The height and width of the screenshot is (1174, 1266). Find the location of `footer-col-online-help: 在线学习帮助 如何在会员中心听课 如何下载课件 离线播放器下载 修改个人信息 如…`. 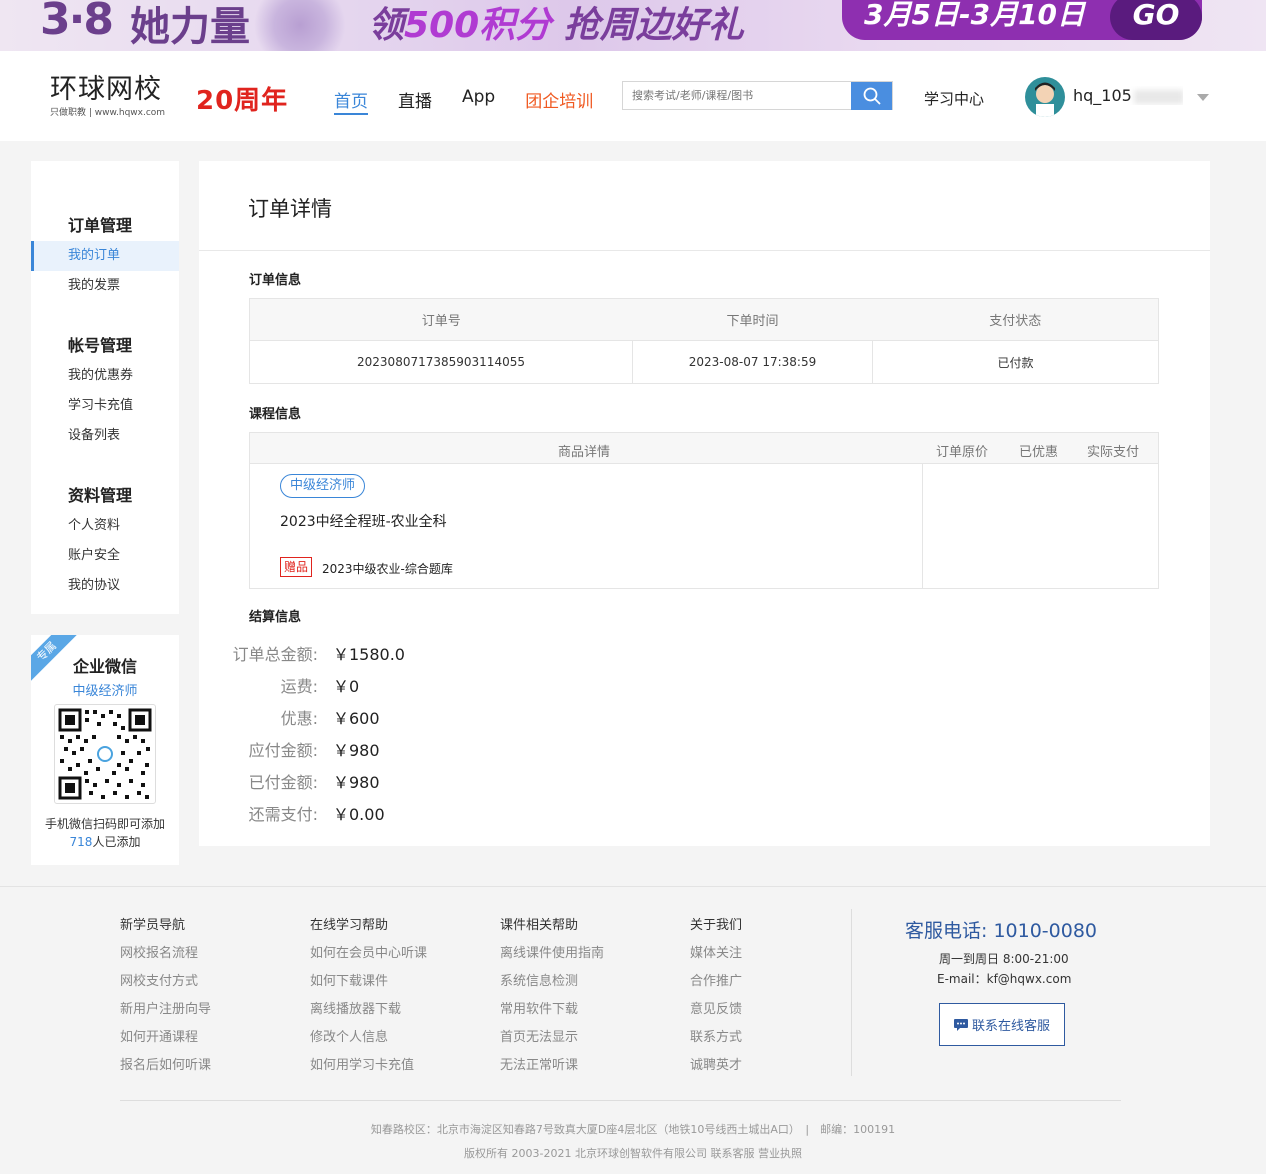

footer-col-online-help: 在线学习帮助 如何在会员中心听课 如何下载课件 离线播放器下载 修改个人信息 如… is located at coordinates (368, 998).